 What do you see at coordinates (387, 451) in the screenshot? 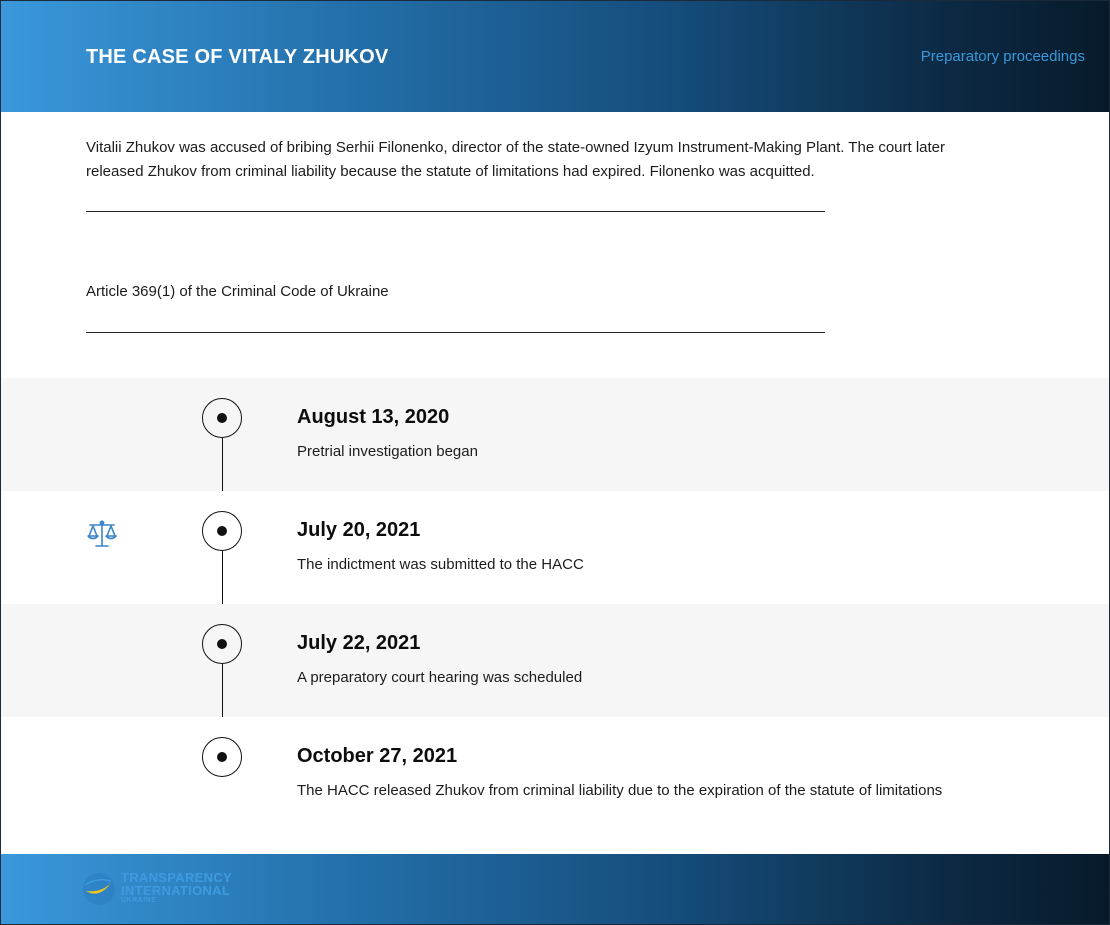
I see `event-description: Pretrial investigation began` at bounding box center [387, 451].